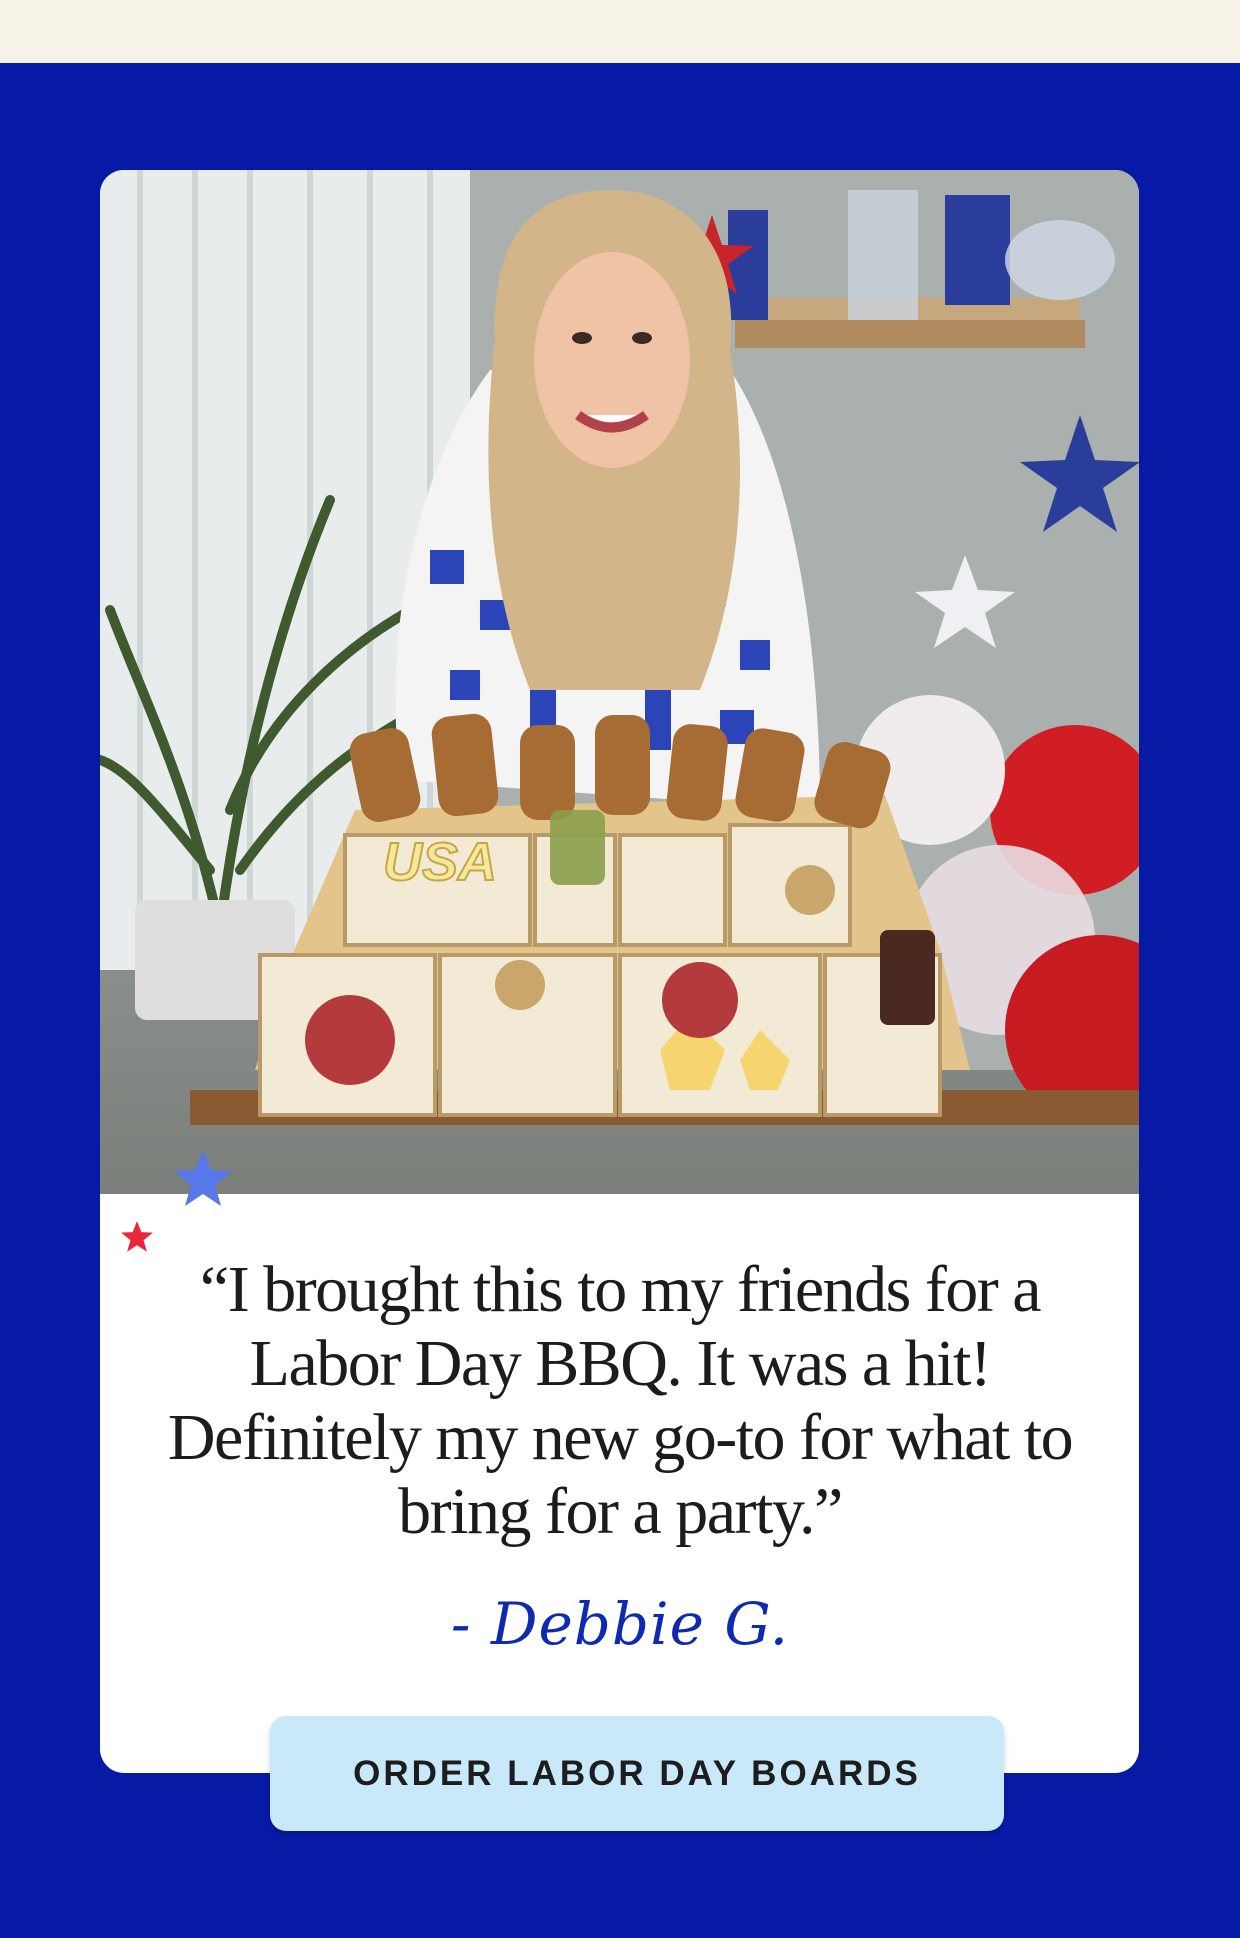 The image size is (1240, 1938). I want to click on testimonial-signature: - Debbie G., so click(620, 1624).